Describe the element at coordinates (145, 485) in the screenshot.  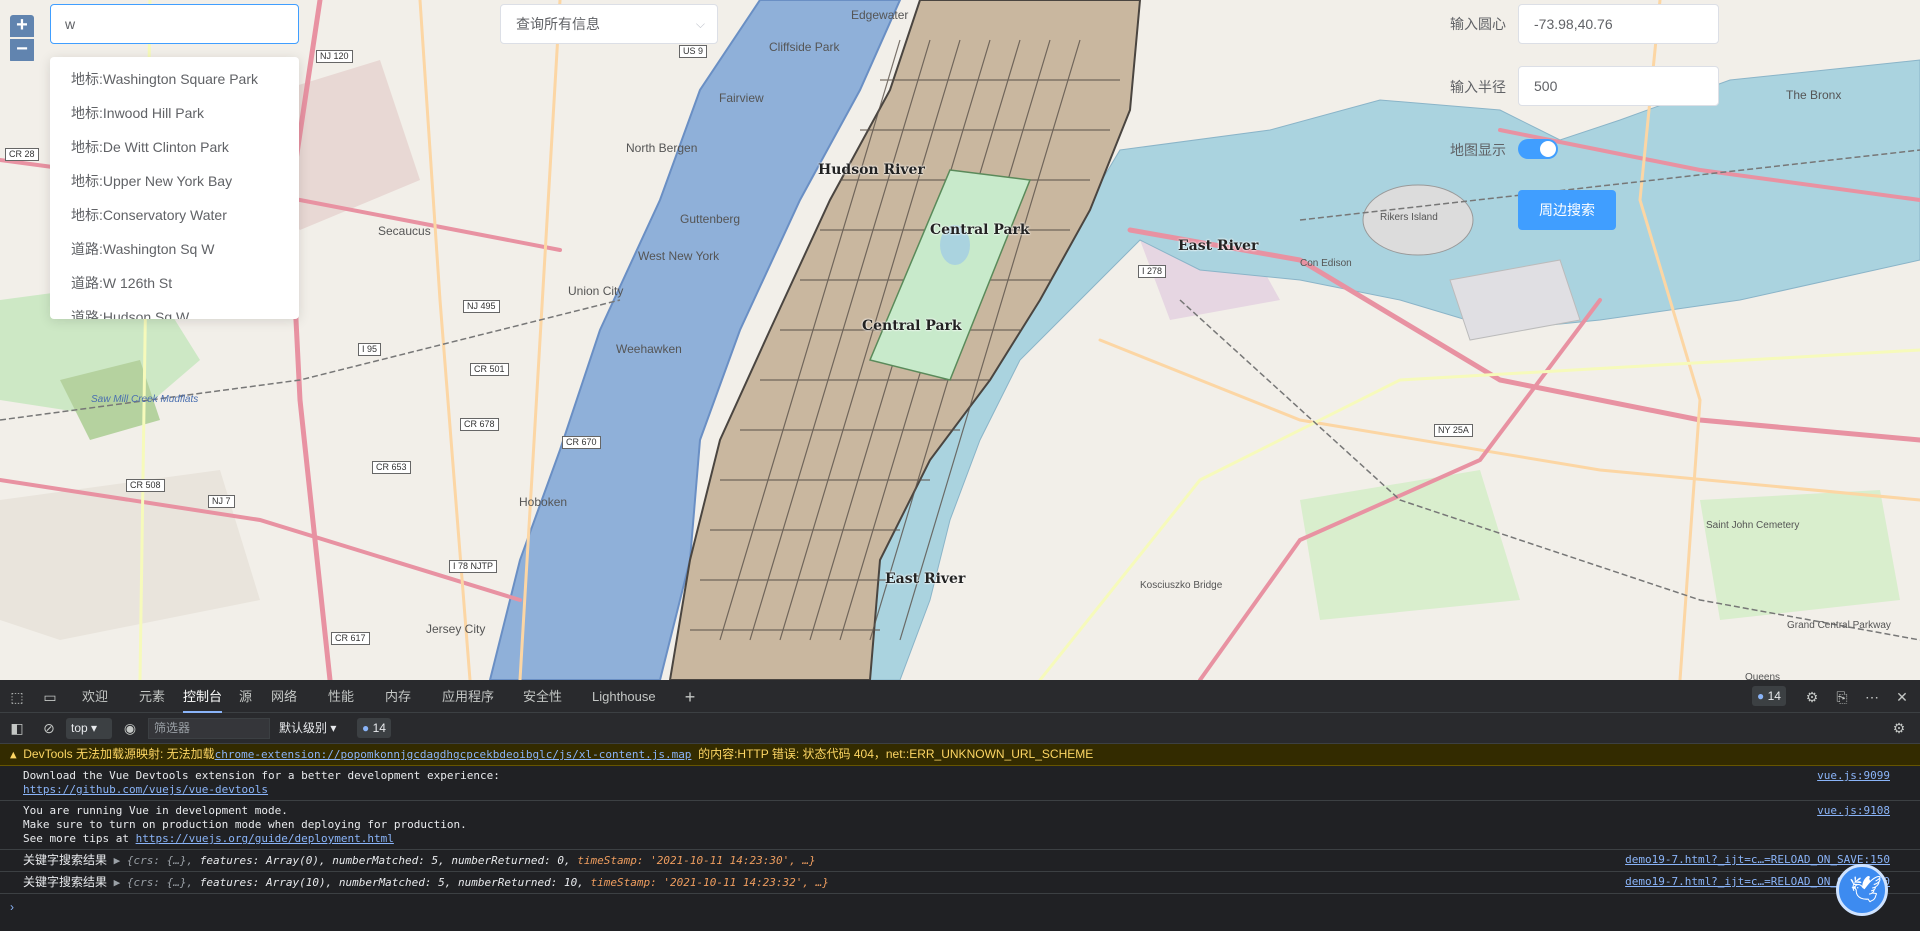
I see `shield-cr508: CR 508` at that location.